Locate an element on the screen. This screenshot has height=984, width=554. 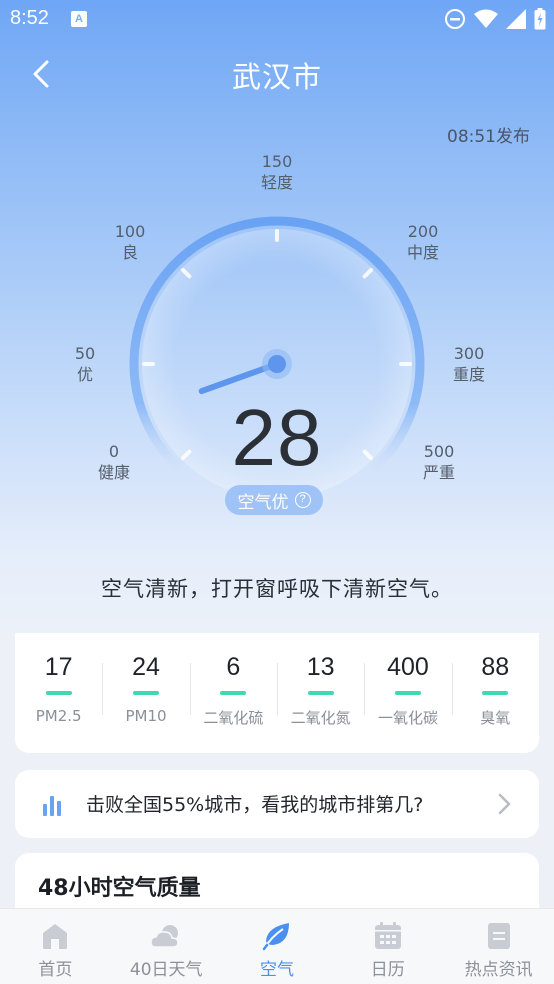
do-not-disturb-icon is located at coordinates (455, 19).